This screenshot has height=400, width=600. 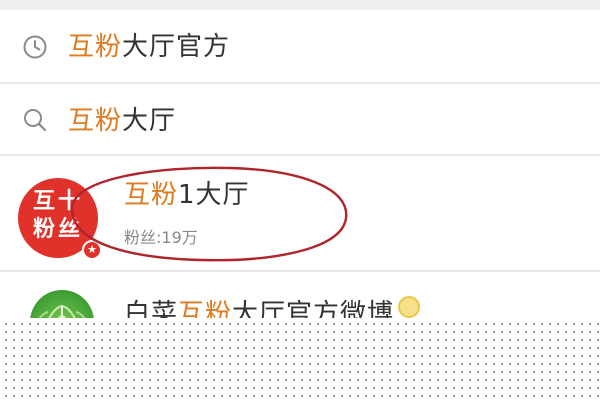 What do you see at coordinates (92, 250) in the screenshot?
I see `verified-badge-icon: ★` at bounding box center [92, 250].